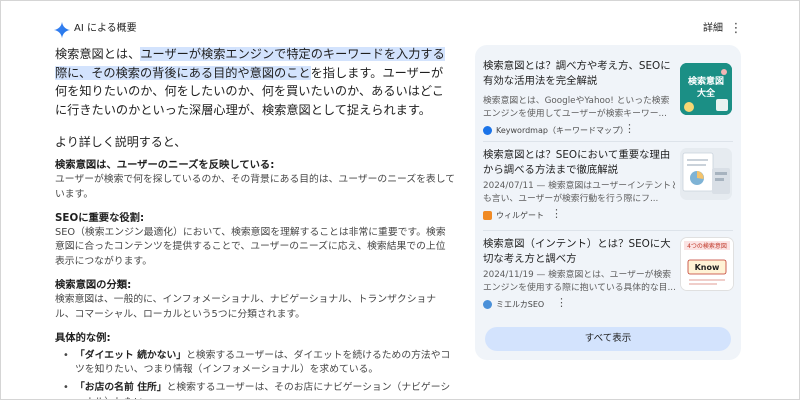 Image resolution: width=800 pixels, height=400 pixels. I want to click on thumbnail-text: 4つの検索意図, so click(707, 246).